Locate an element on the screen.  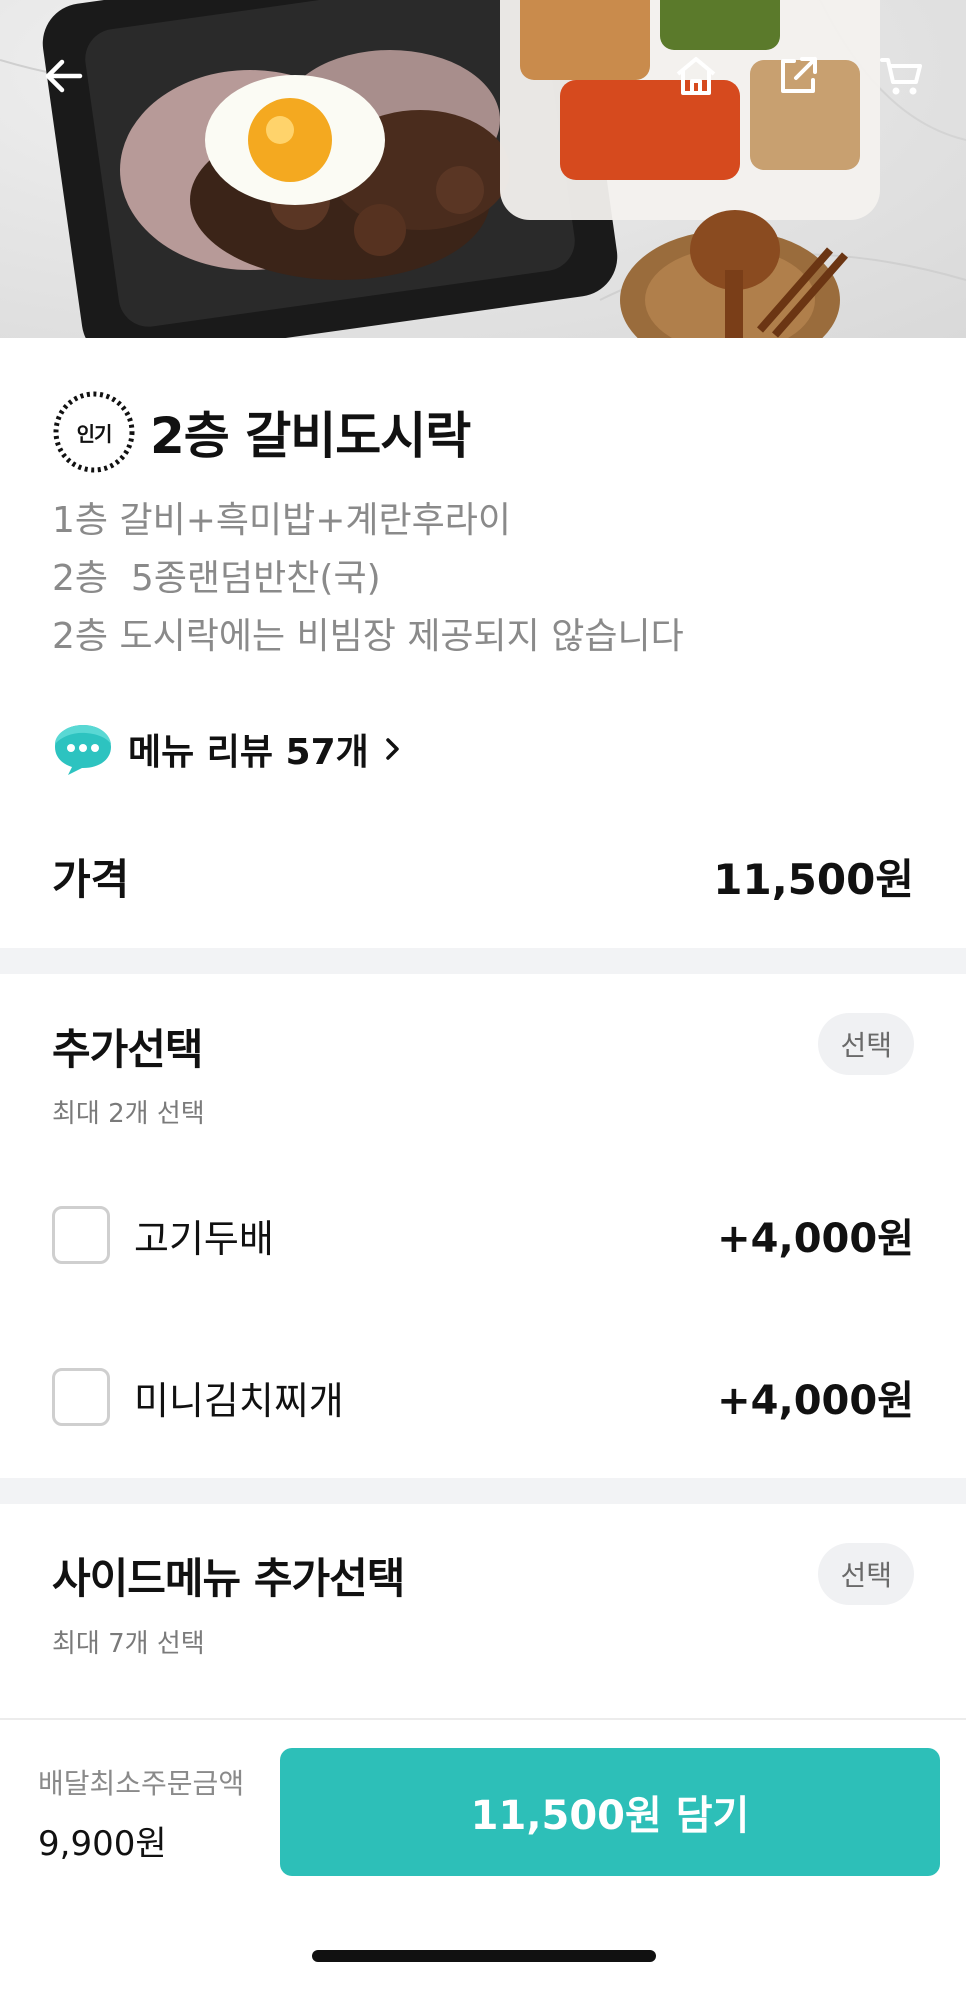
badge-label: 인기 is located at coordinates (94, 433).